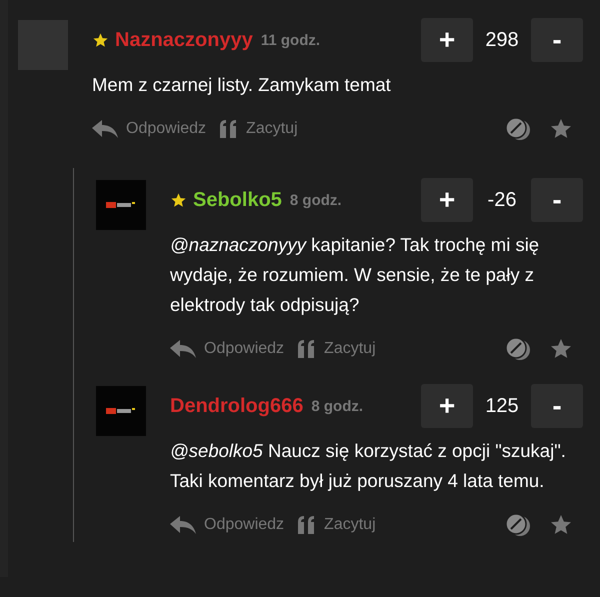 The width and height of the screenshot is (600, 597). What do you see at coordinates (355, 275) in the screenshot?
I see `comment-text: @naznaczonyyy kapitanie? Tak trochę mi się wydaje, że rozumiem. W sensie, że te pały z elektrody tak odpisują?` at bounding box center [355, 275].